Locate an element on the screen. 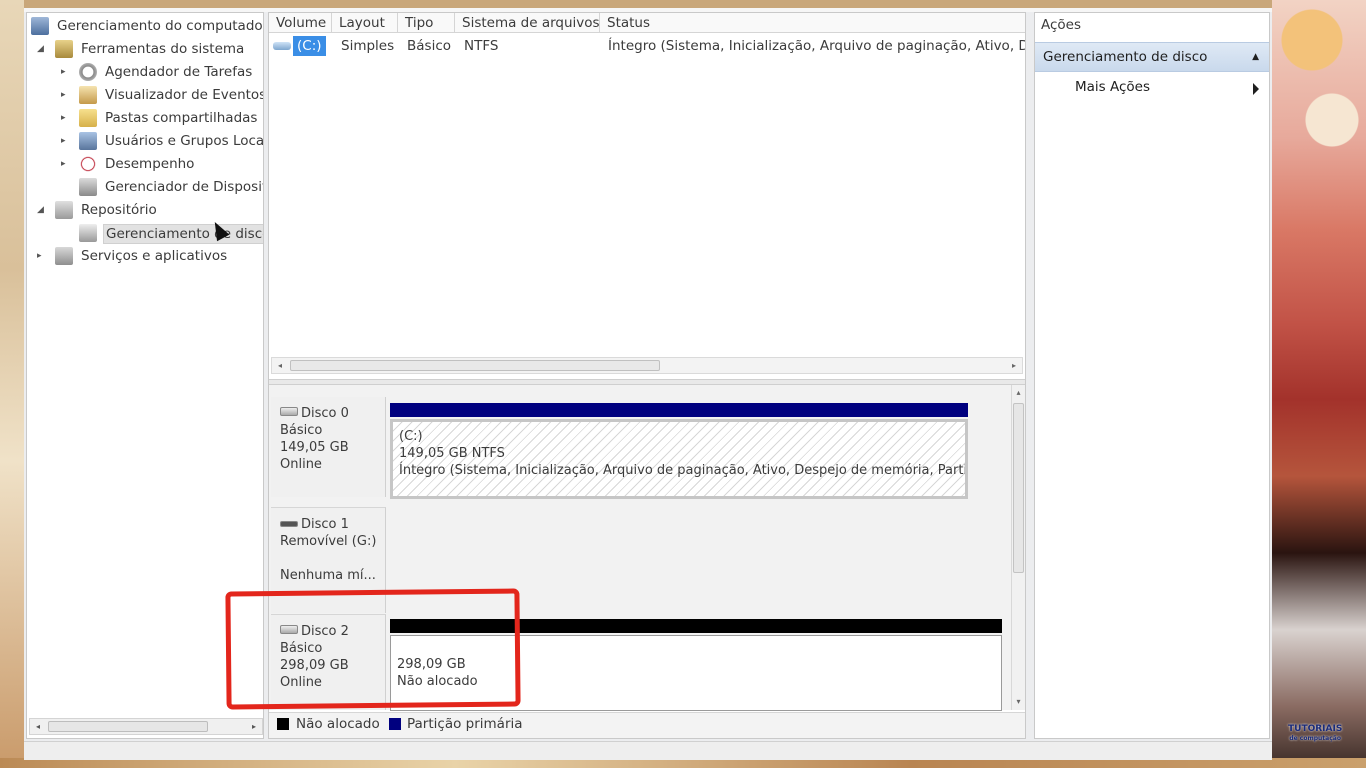 The height and width of the screenshot is (768, 1366). partition-size: 149,05 GB NTFS is located at coordinates (452, 453).